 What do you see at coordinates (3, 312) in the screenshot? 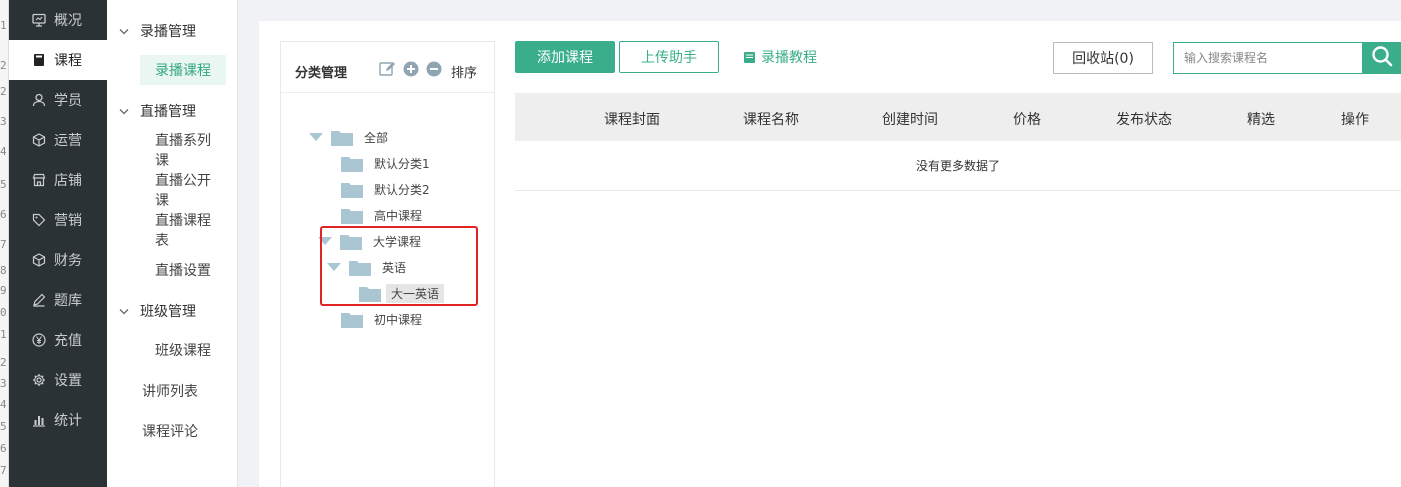
I see `edge-digit: 0` at bounding box center [3, 312].